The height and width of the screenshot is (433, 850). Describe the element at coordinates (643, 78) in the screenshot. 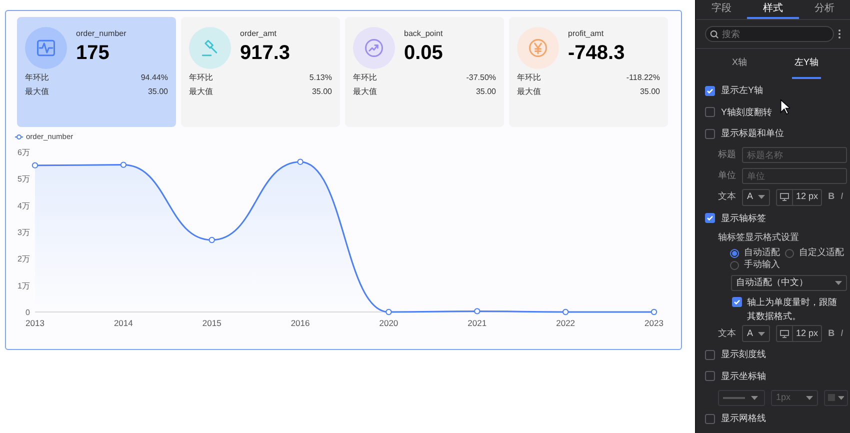

I see `stat-value: -118.22%` at that location.